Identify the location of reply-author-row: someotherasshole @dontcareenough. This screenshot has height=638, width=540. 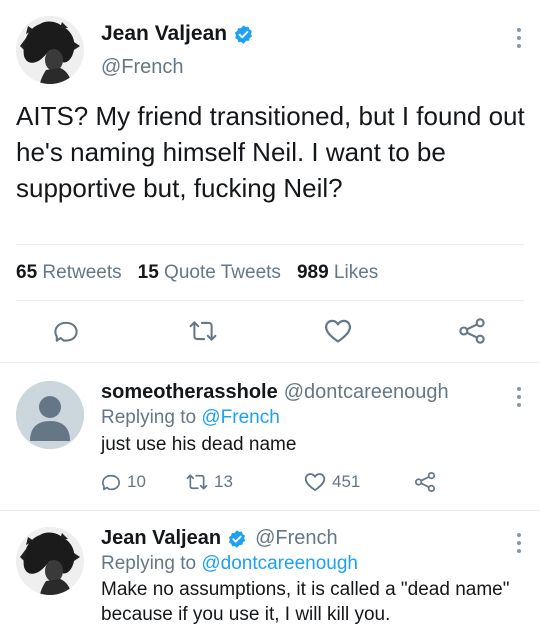
(275, 392).